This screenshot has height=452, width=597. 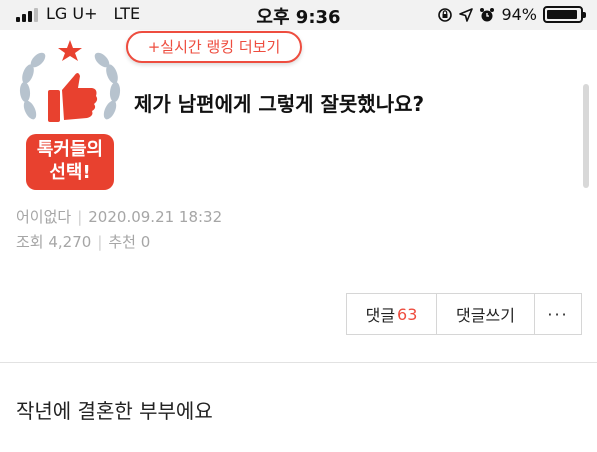 I want to click on badge-label: 톡커들의 선택!, so click(x=70, y=162).